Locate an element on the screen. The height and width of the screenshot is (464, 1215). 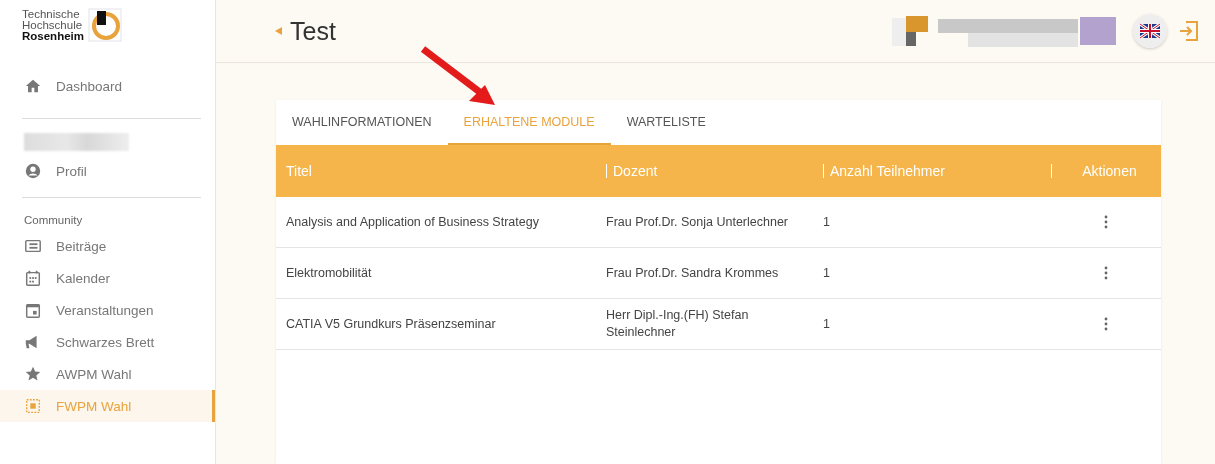
page-title: Test is located at coordinates (313, 31).